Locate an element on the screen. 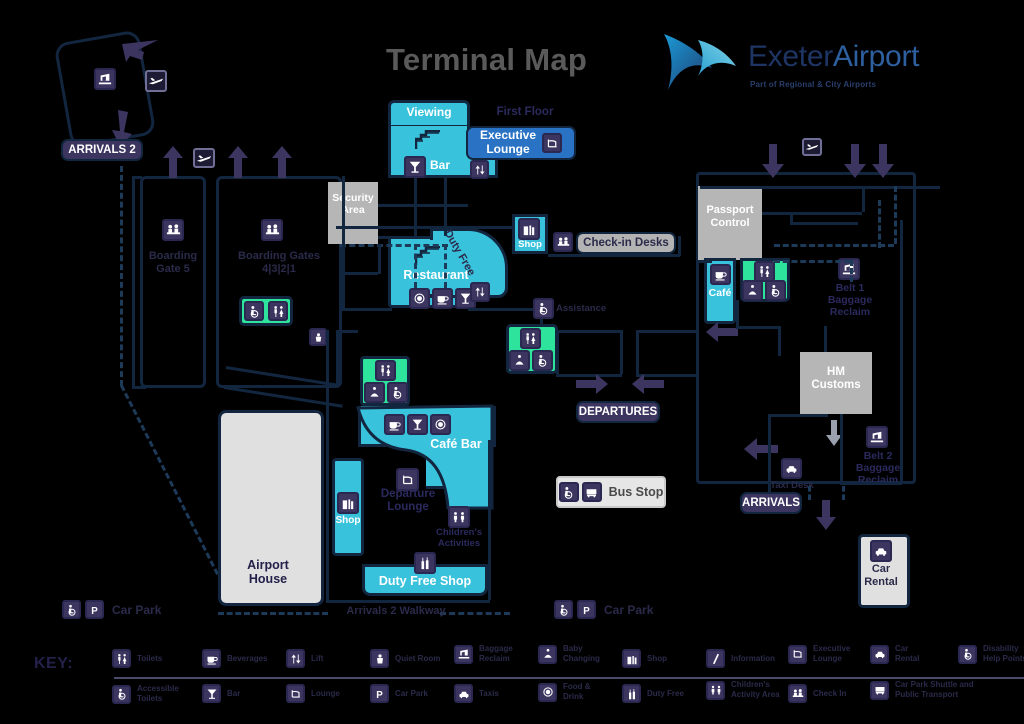 Image resolution: width=1024 pixels, height=724 pixels. baggage-reclaim-icon is located at coordinates (463, 654).